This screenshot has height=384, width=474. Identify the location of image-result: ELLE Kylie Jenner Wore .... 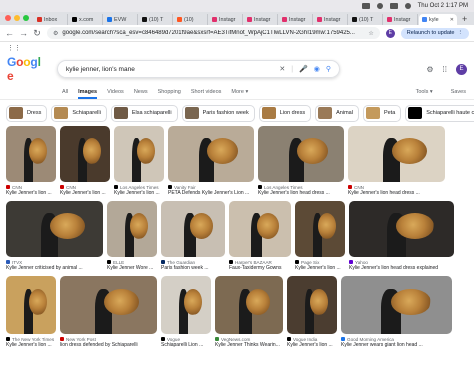
(132, 236).